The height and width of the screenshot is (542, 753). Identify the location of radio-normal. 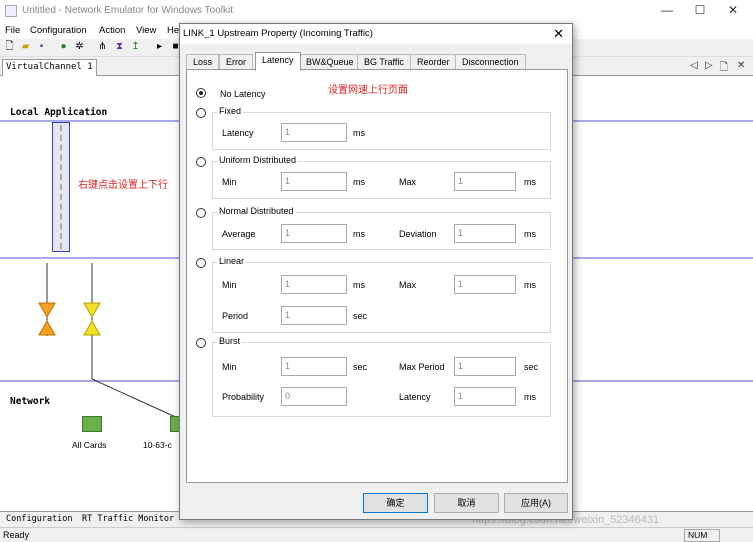
(201, 213).